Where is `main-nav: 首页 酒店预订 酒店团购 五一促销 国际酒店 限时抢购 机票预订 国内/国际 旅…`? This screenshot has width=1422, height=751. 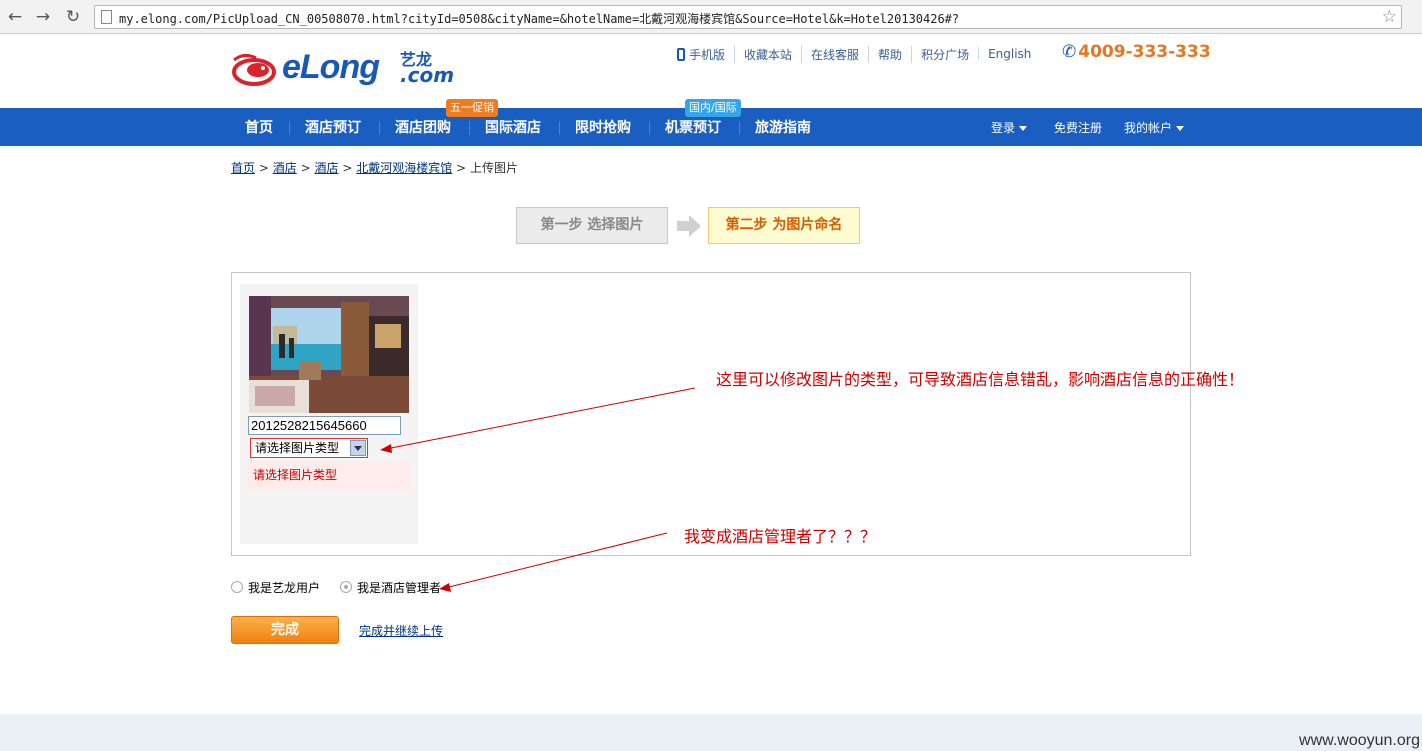 main-nav: 首页 酒店预订 酒店团购 五一促销 国际酒店 限时抢购 机票预订 国内/国际 旅… is located at coordinates (711, 122).